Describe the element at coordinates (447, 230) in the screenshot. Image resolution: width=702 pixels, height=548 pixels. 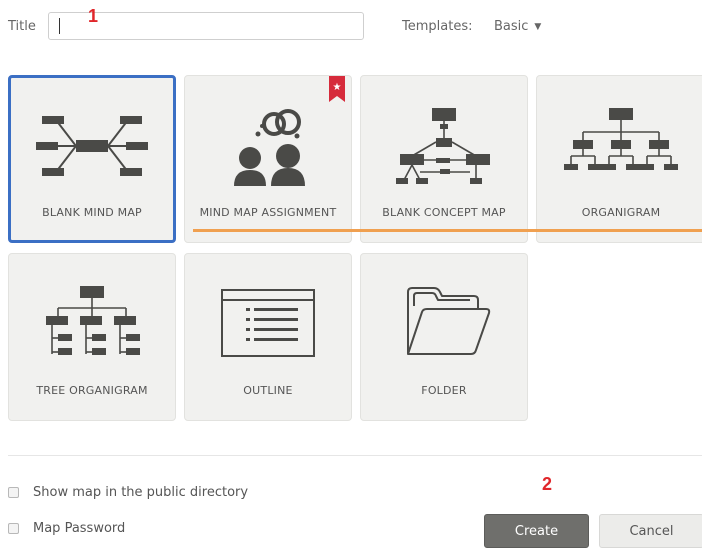
I see `highlight-underline` at that location.